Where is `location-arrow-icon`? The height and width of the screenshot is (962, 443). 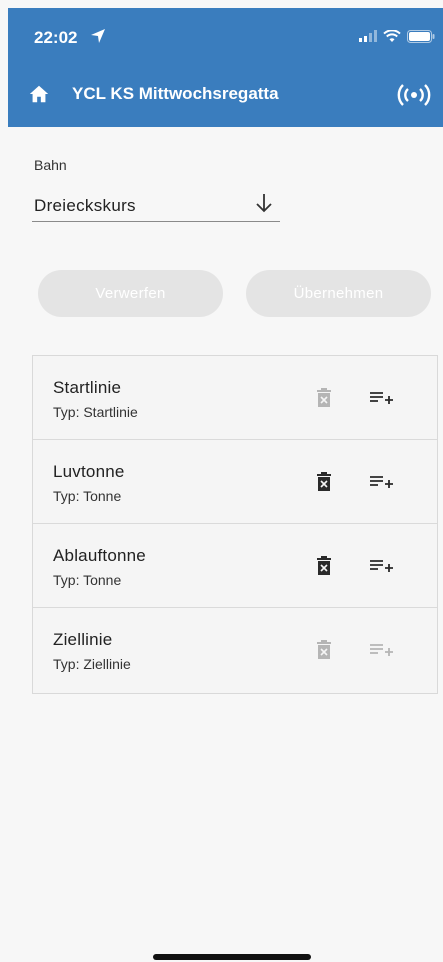 location-arrow-icon is located at coordinates (98, 36).